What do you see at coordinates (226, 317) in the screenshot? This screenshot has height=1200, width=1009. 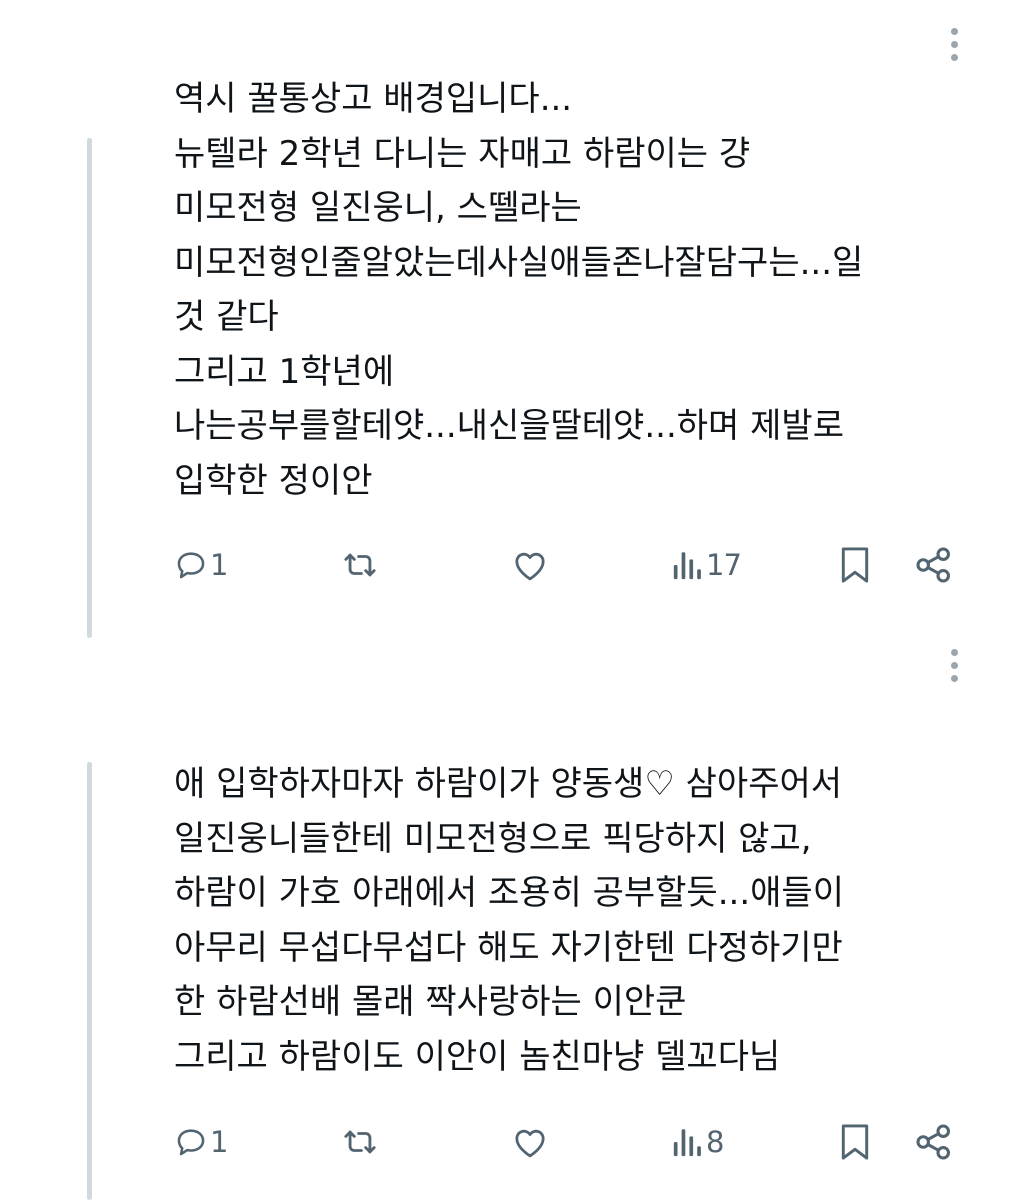 I see `tweet-text-line: 것 같다` at bounding box center [226, 317].